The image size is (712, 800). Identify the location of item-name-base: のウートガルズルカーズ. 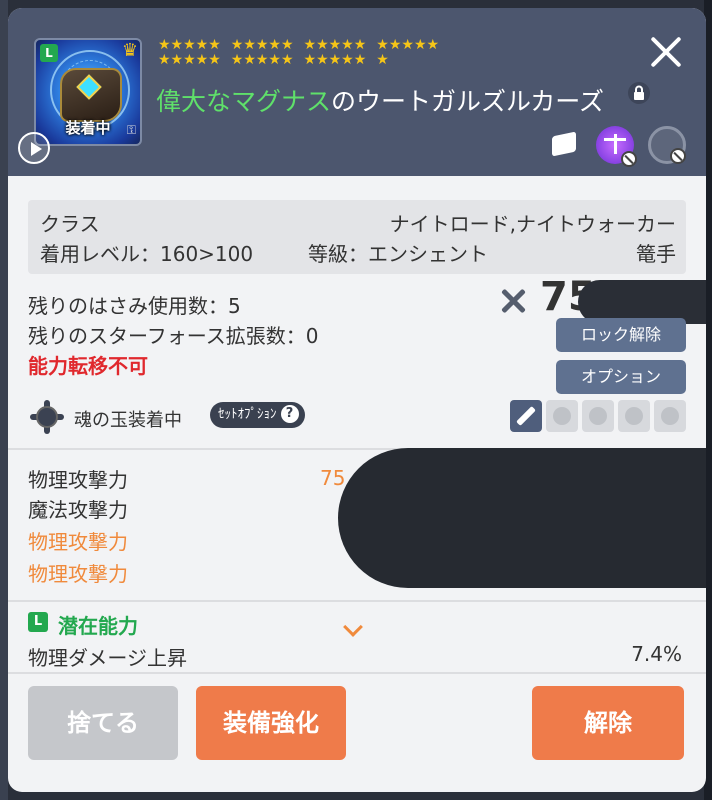
(468, 101).